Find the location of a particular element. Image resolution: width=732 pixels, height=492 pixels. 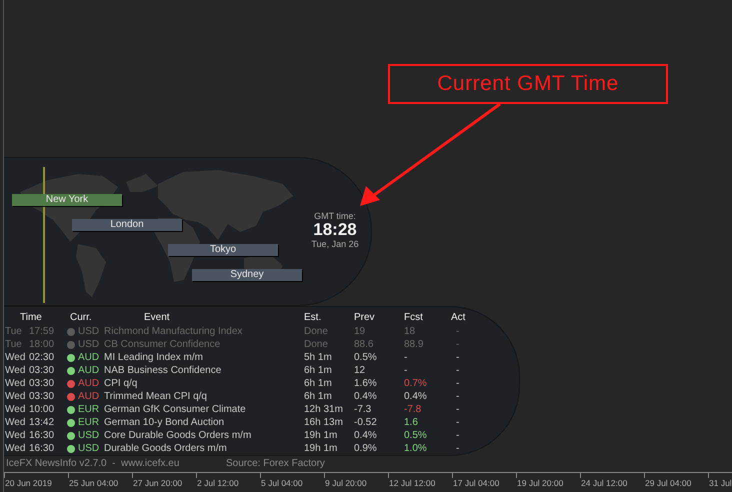

table-cell-text: -7.3 is located at coordinates (363, 409).